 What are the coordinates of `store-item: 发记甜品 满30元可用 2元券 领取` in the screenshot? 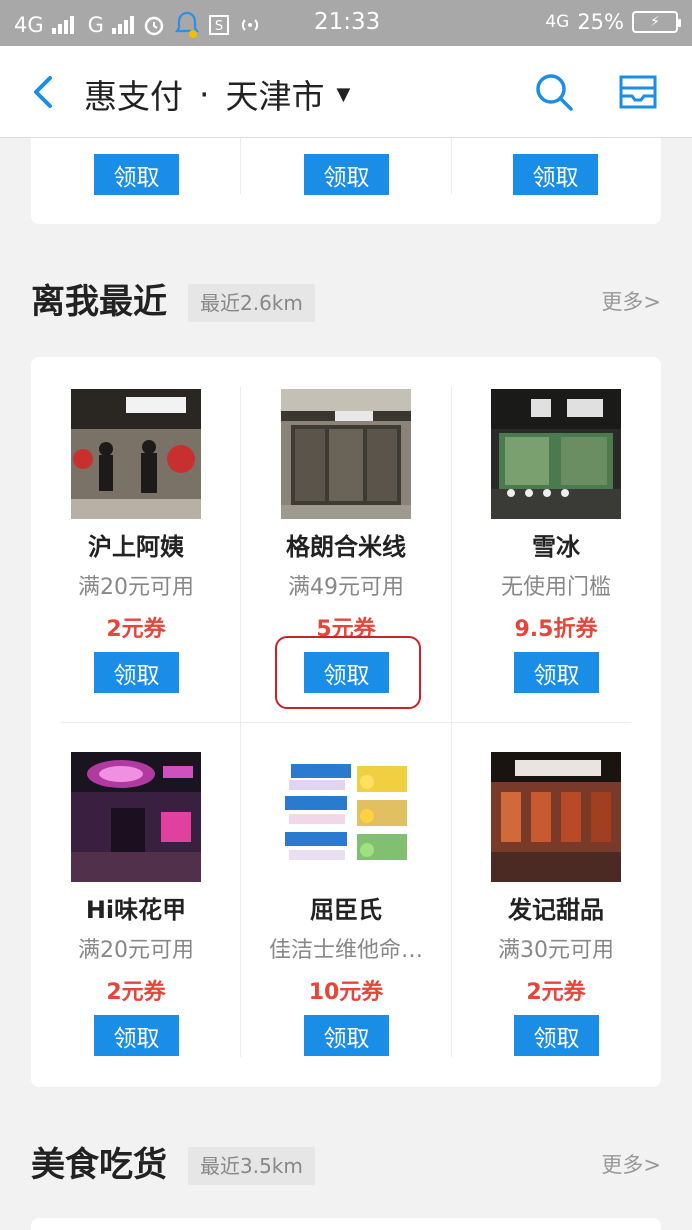 It's located at (556, 922).